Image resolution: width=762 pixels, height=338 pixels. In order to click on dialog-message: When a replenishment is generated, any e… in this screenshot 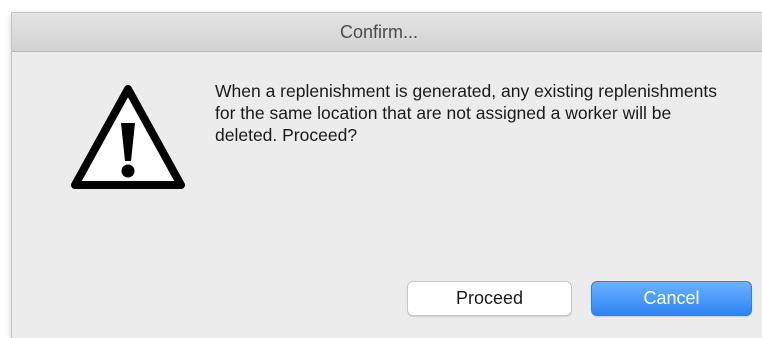, I will do `click(466, 113)`.